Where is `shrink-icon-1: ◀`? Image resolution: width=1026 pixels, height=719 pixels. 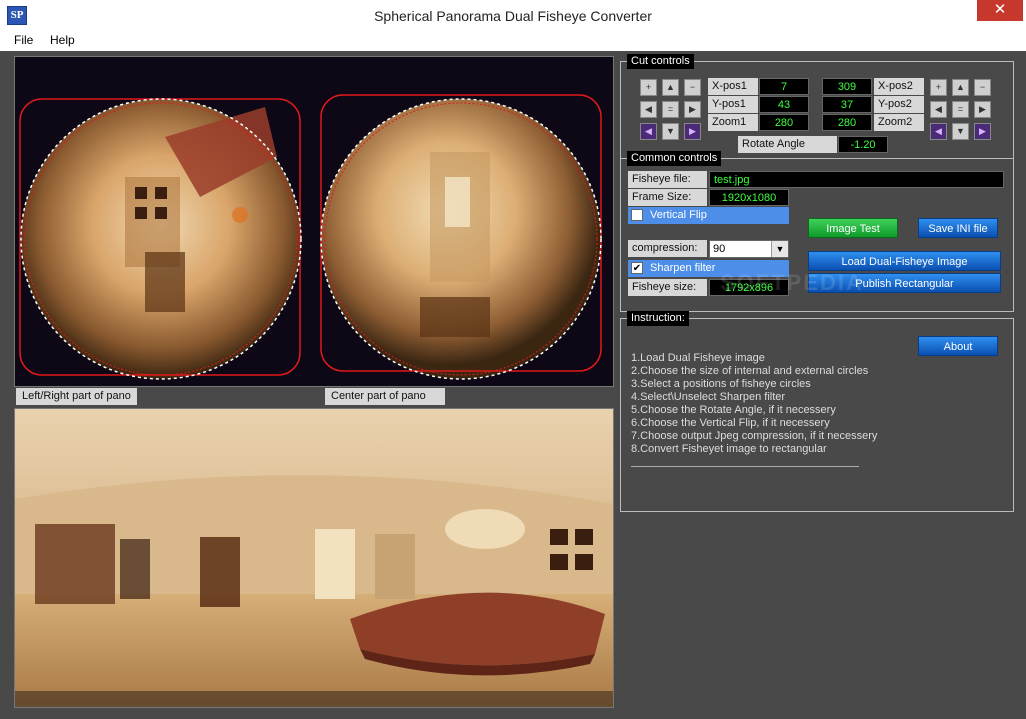
shrink-icon-1: ◀ is located at coordinates (648, 131).